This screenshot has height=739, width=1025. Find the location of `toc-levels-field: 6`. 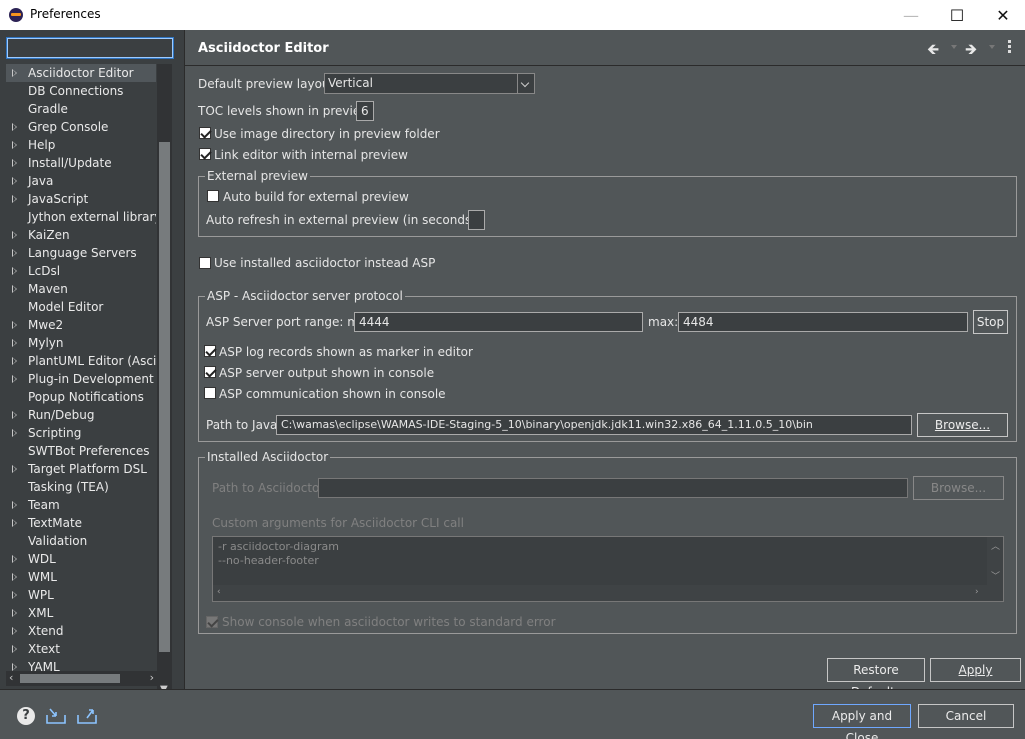

toc-levels-field: 6 is located at coordinates (365, 111).